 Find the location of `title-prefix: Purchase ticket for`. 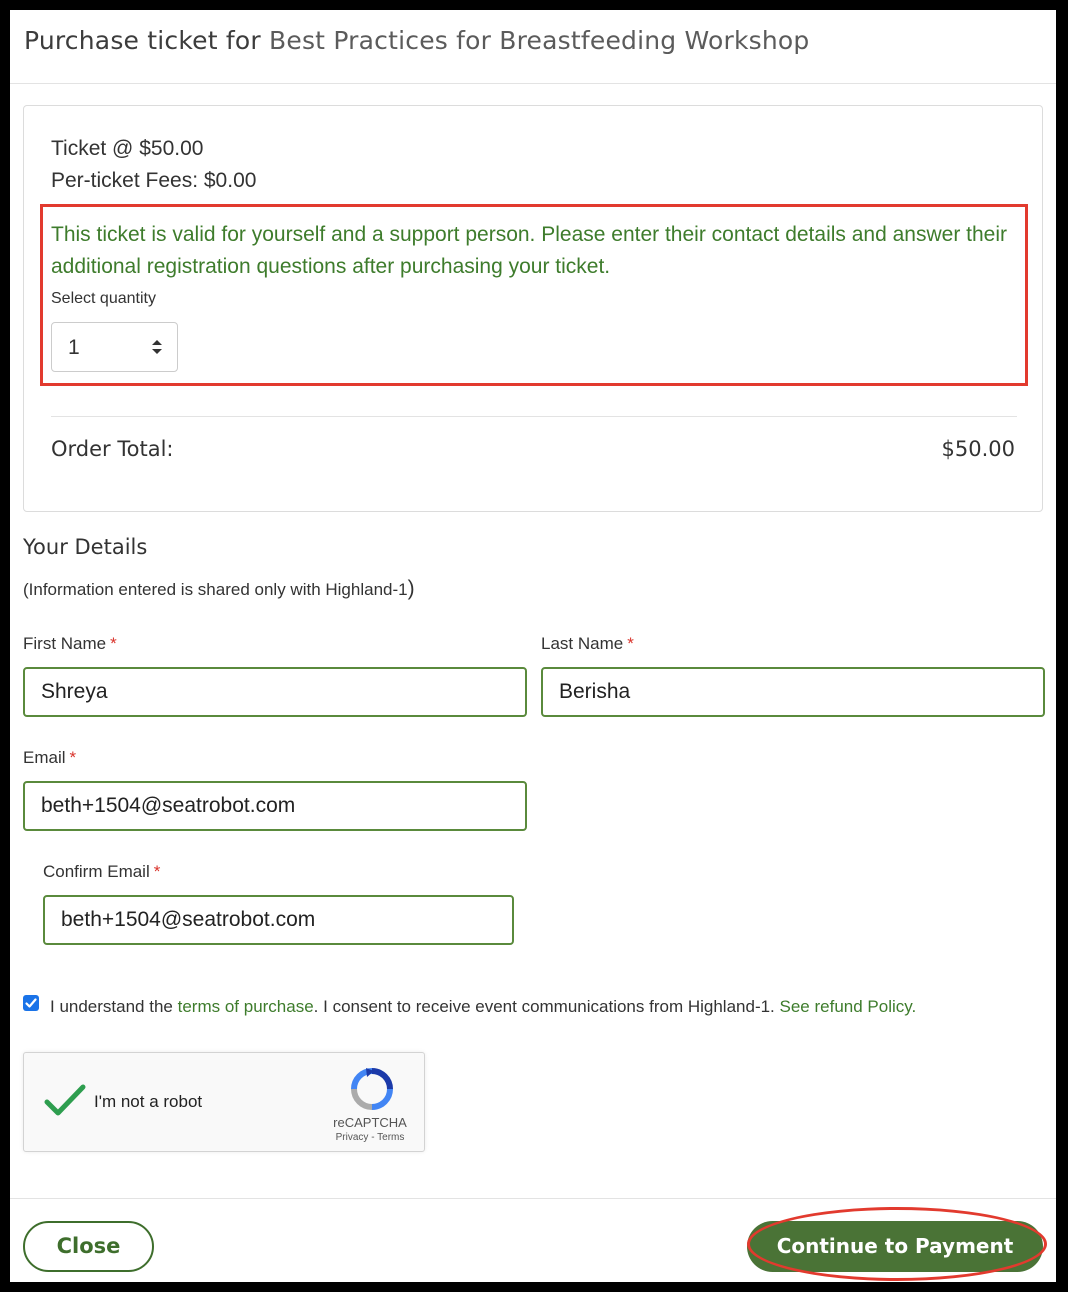

title-prefix: Purchase ticket for is located at coordinates (142, 40).